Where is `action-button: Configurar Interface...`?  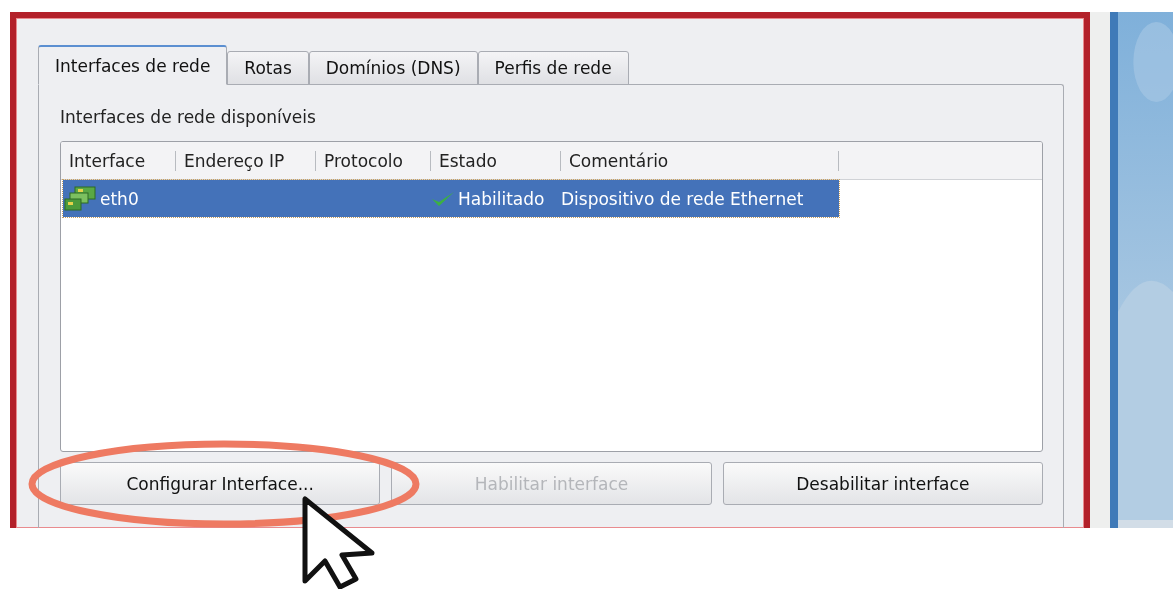
action-button: Configurar Interface... is located at coordinates (220, 483).